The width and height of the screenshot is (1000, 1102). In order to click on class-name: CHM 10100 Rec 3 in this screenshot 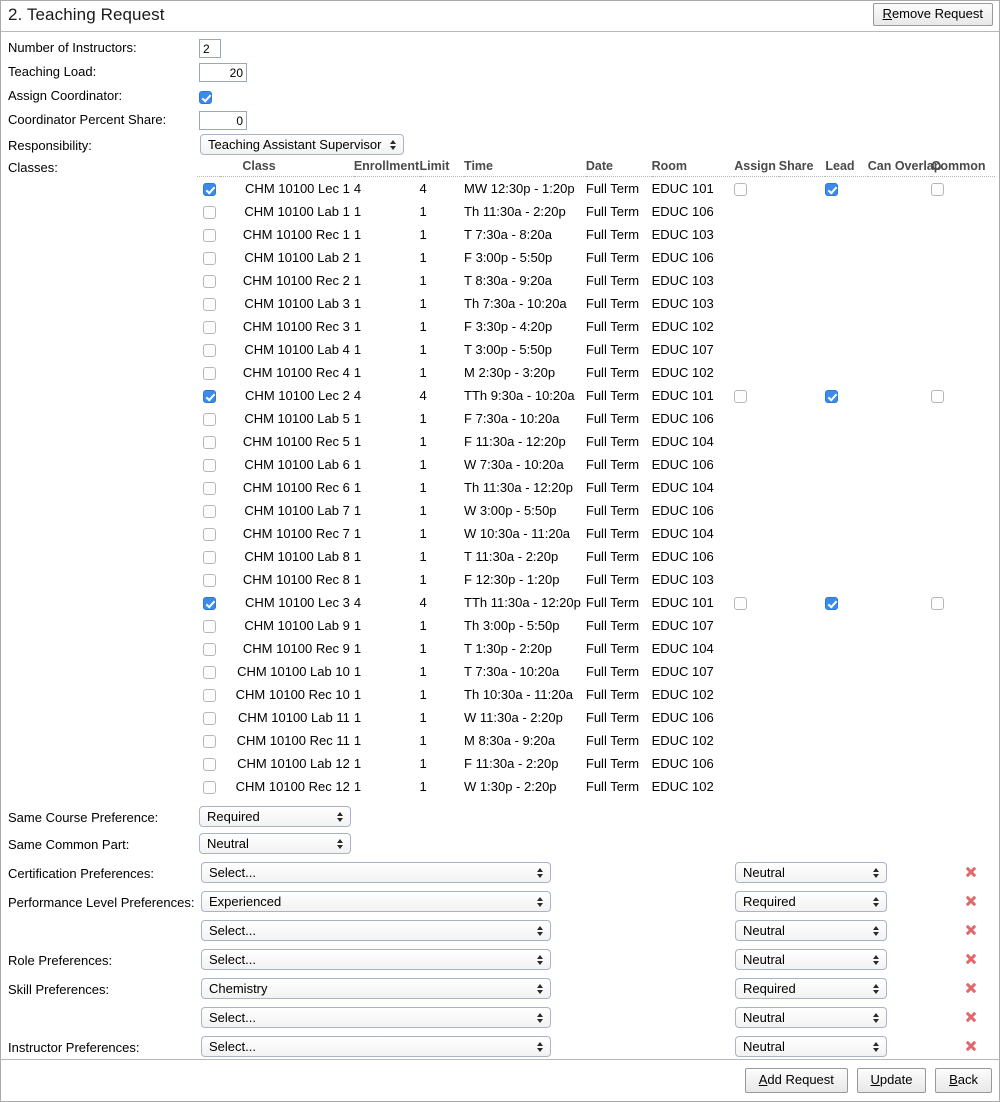, I will do `click(296, 326)`.